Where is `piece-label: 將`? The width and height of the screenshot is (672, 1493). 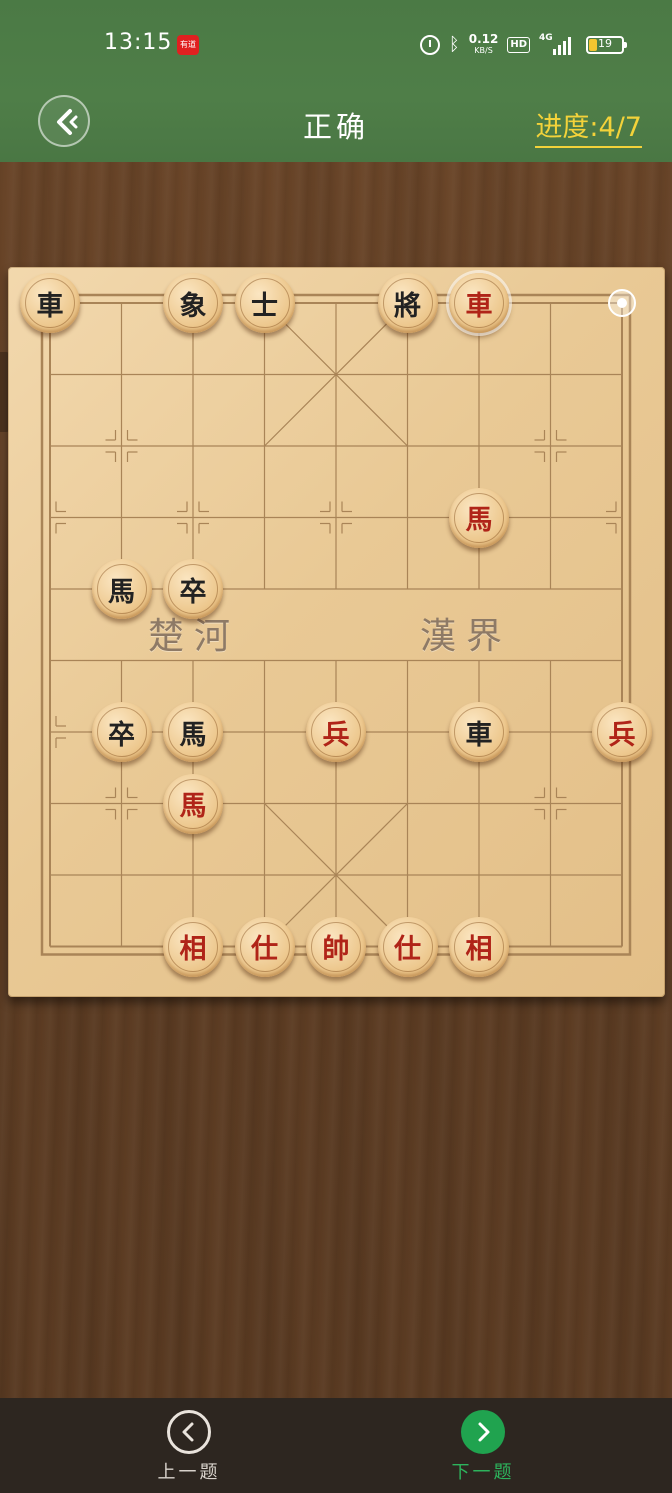
piece-label: 將 is located at coordinates (407, 303).